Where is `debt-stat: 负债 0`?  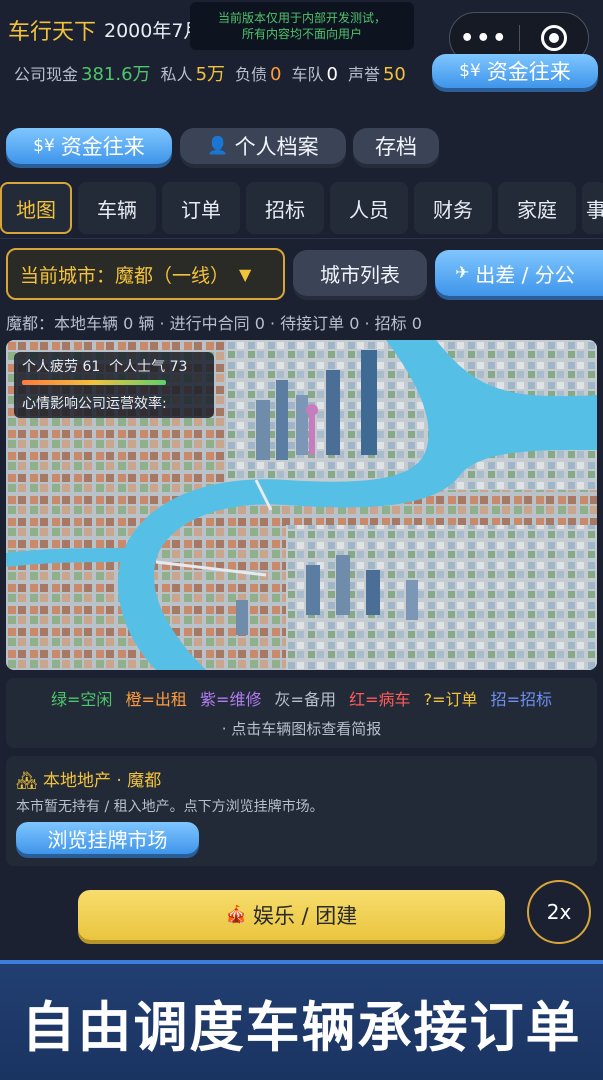
debt-stat: 负债 0 is located at coordinates (258, 73).